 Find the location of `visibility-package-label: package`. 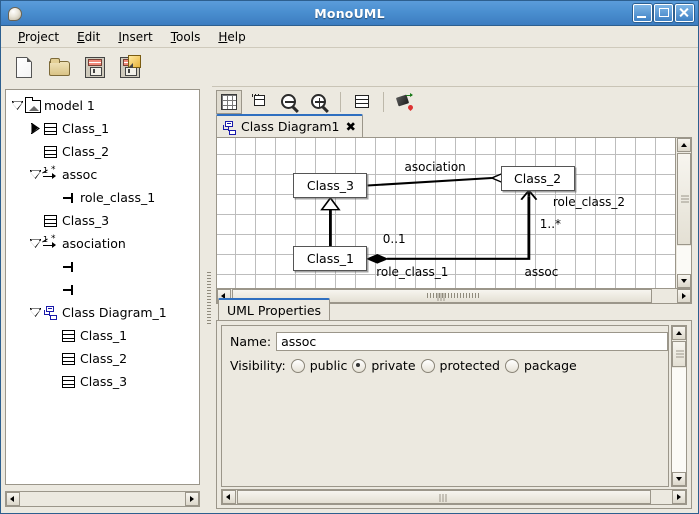

visibility-package-label: package is located at coordinates (550, 365).